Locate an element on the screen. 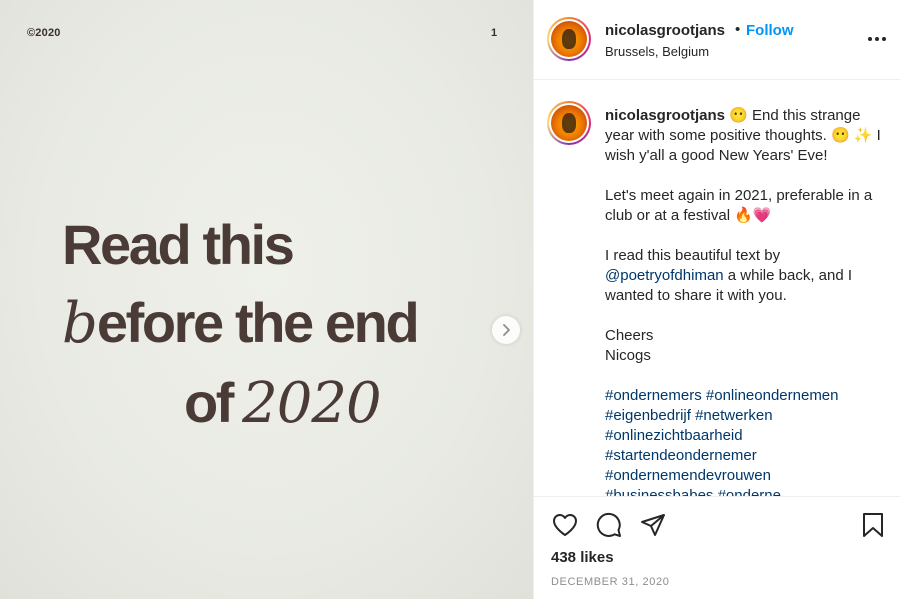  more-options-icon is located at coordinates (877, 39).